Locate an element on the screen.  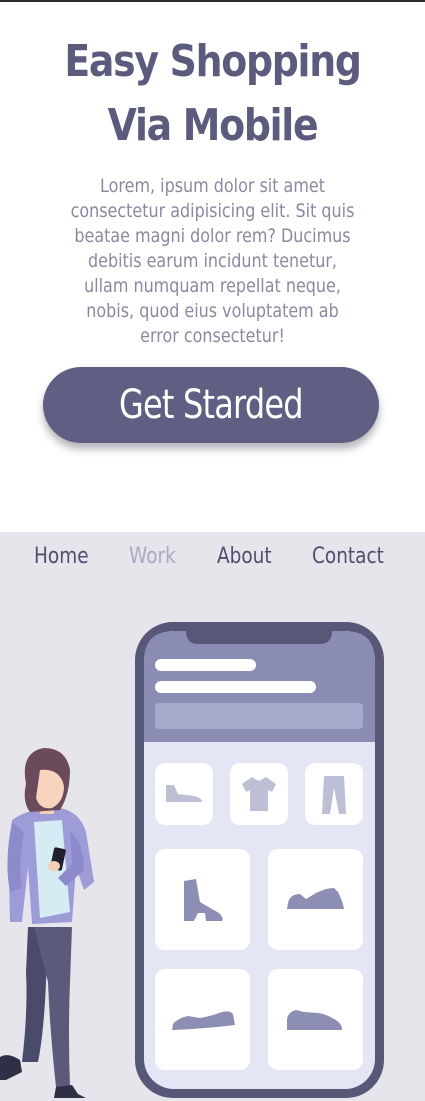
hero-title-line2: Via Mobile is located at coordinates (213, 125).